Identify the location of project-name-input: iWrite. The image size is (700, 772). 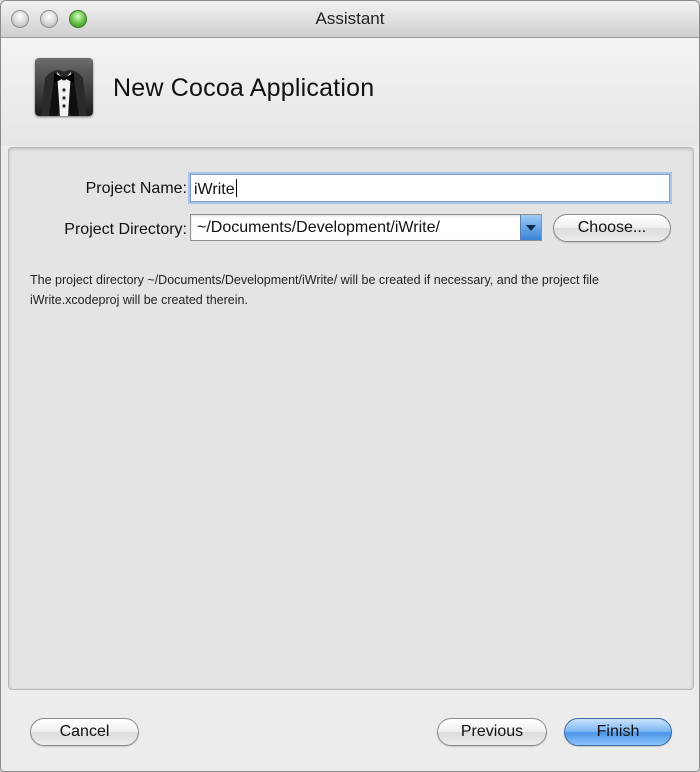
(430, 188).